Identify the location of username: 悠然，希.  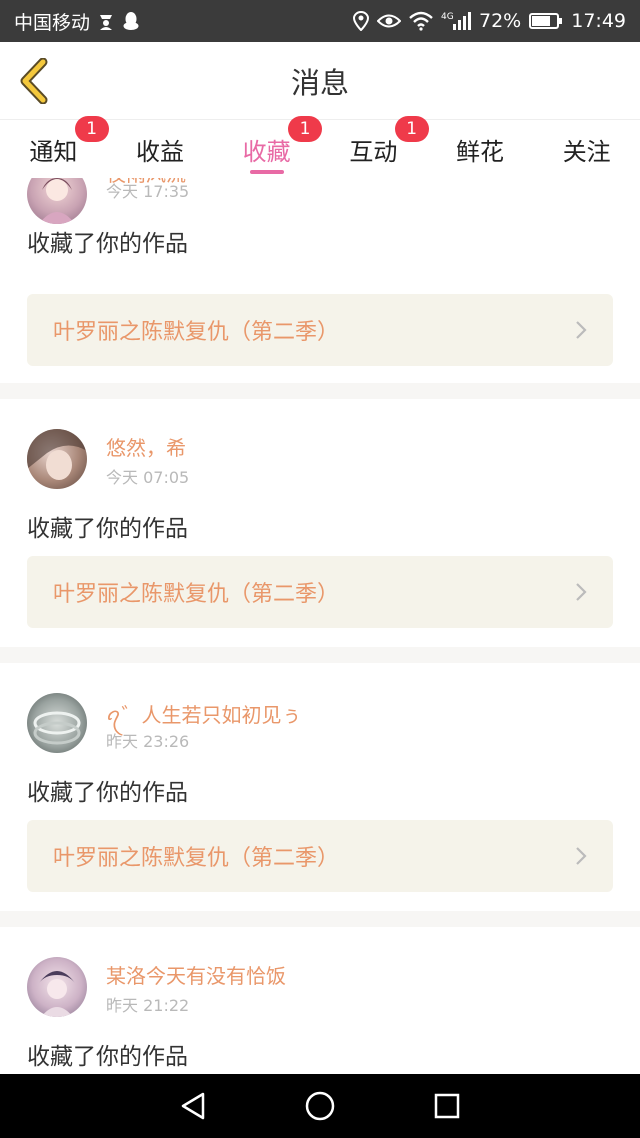
(146, 446).